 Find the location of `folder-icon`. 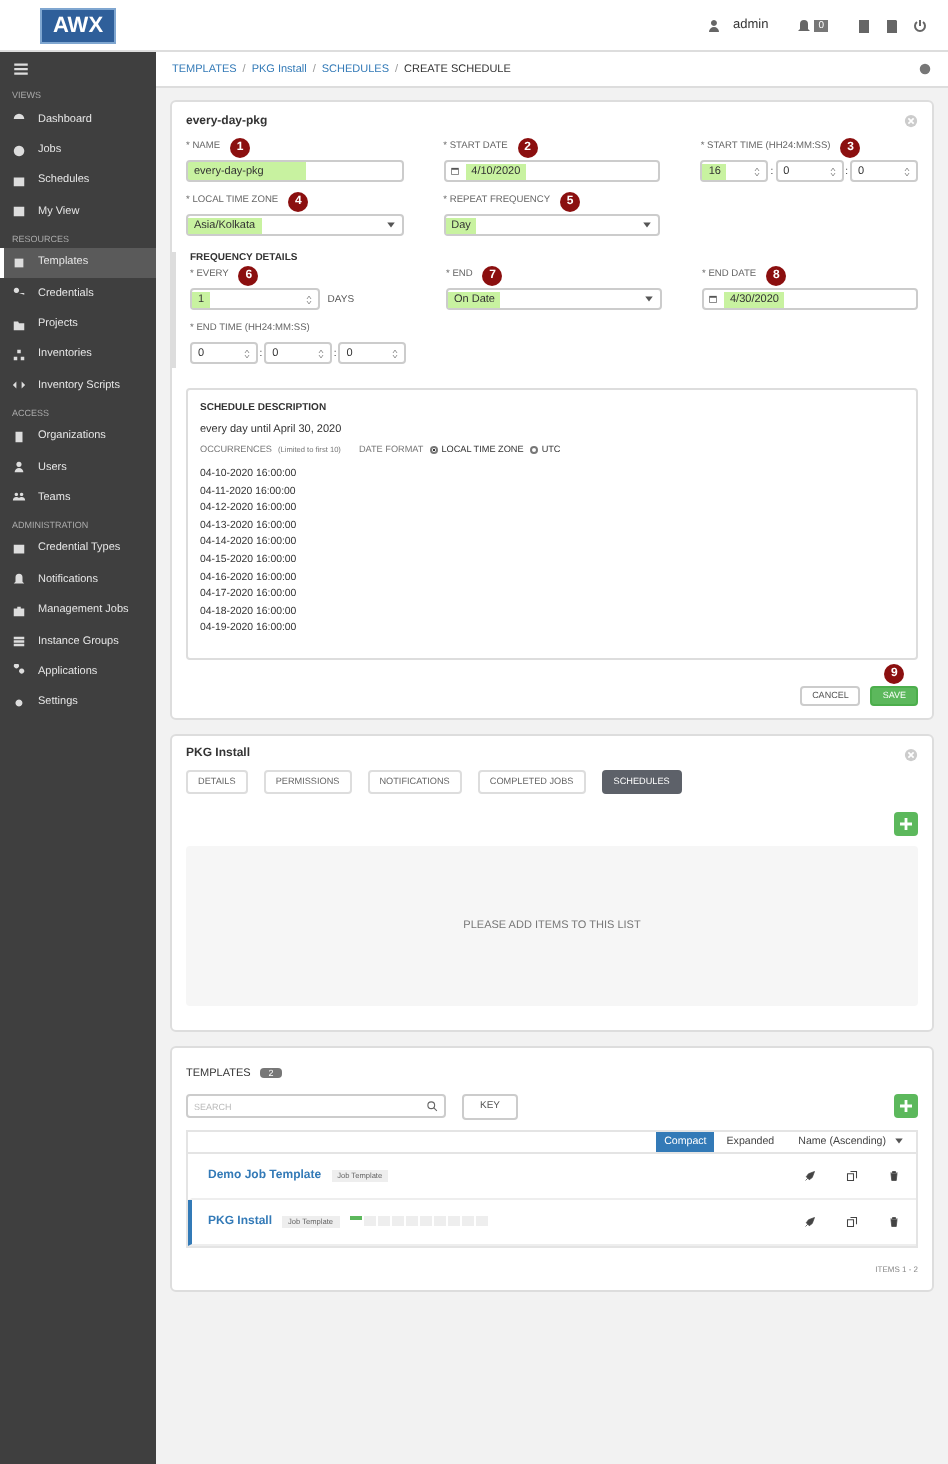

folder-icon is located at coordinates (19, 324).